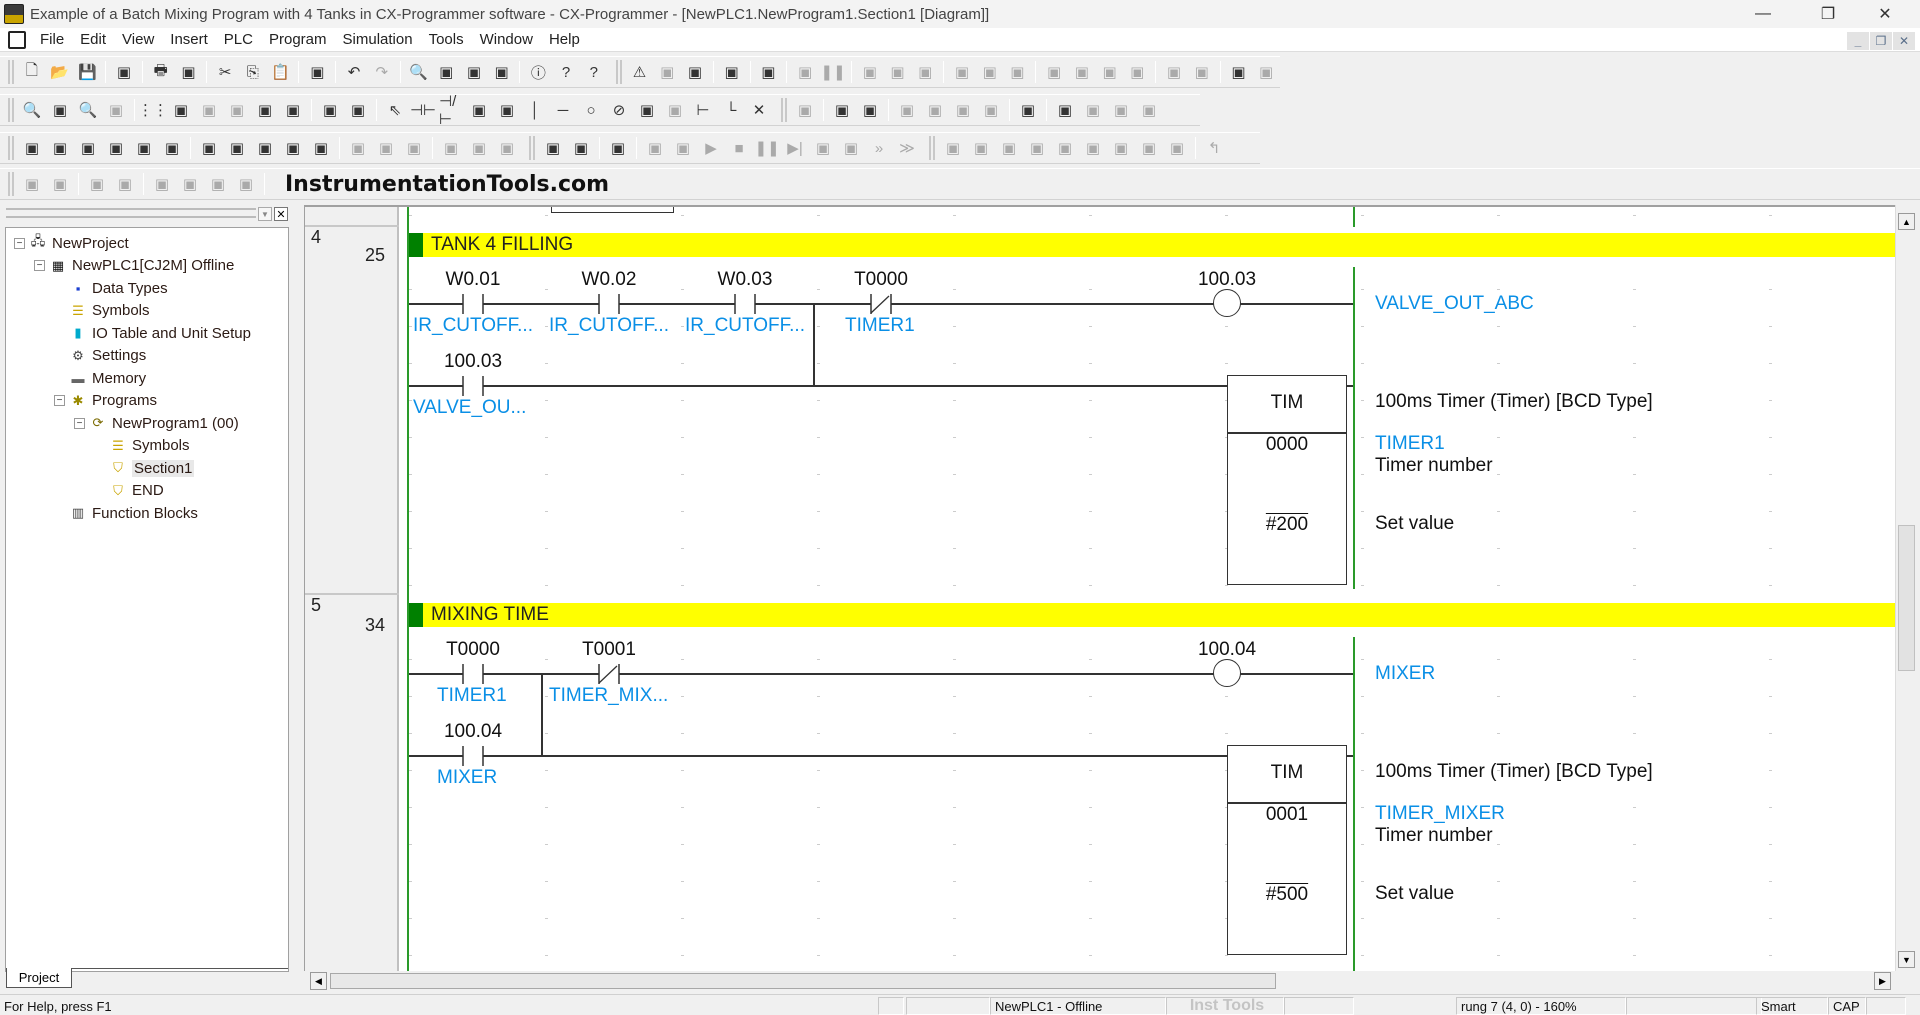 The height and width of the screenshot is (1015, 1920). What do you see at coordinates (805, 110) in the screenshot?
I see `simulation-icon: ▣` at bounding box center [805, 110].